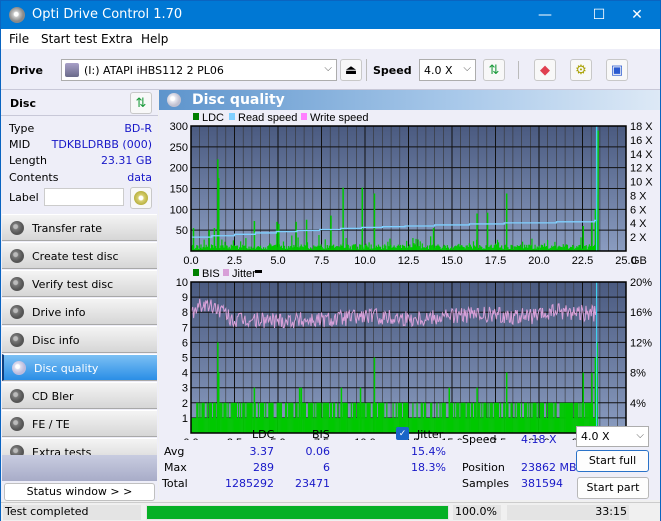 This screenshot has height=521, width=661. What do you see at coordinates (304, 116) in the screenshot?
I see `legend-swatch` at bounding box center [304, 116].